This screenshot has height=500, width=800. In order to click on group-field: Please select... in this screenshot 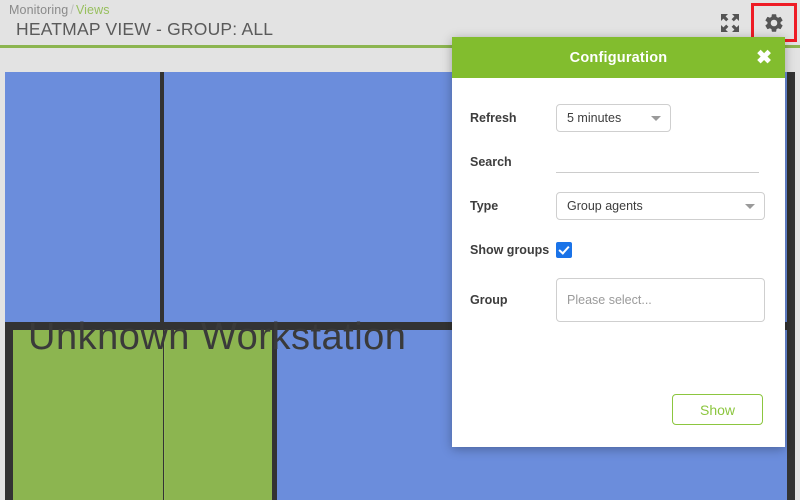, I will do `click(660, 300)`.